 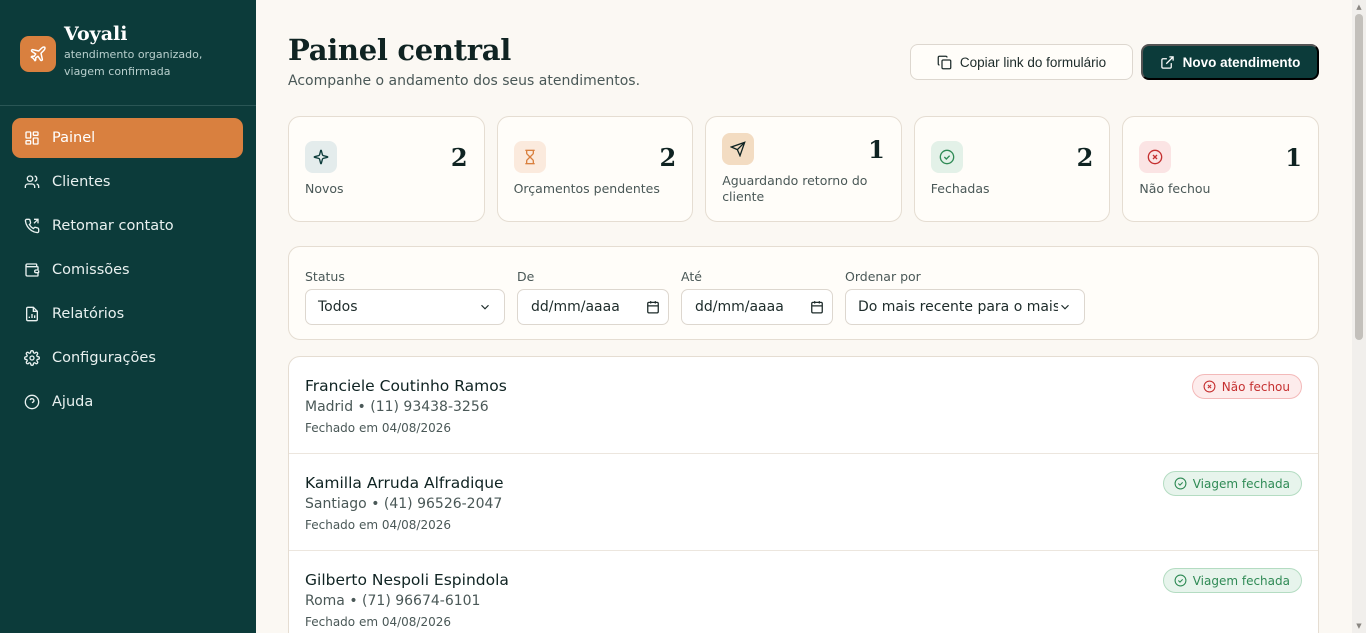 I want to click on sparkles-icon, so click(x=321, y=157).